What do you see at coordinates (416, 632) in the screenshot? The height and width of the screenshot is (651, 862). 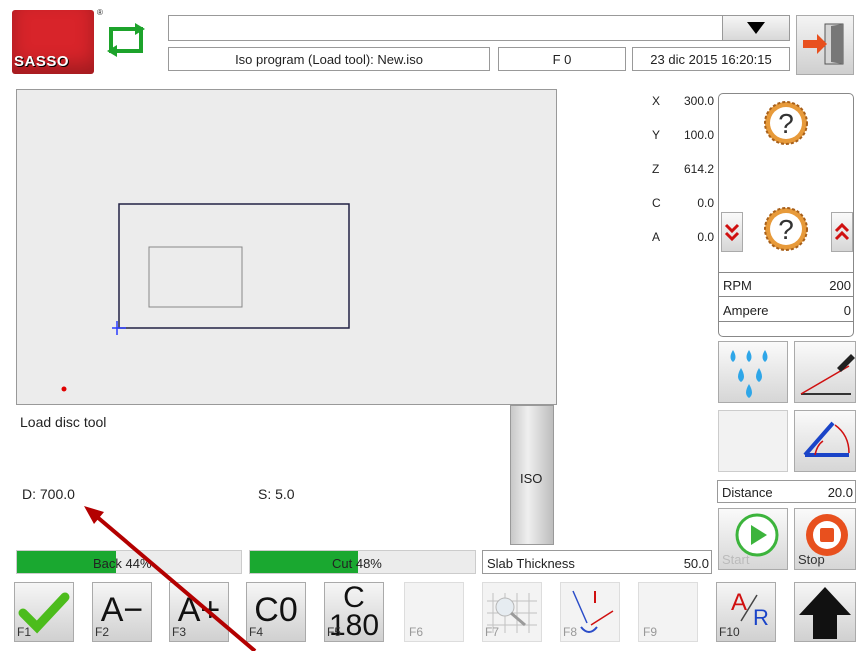 I see `f6-label: F6` at bounding box center [416, 632].